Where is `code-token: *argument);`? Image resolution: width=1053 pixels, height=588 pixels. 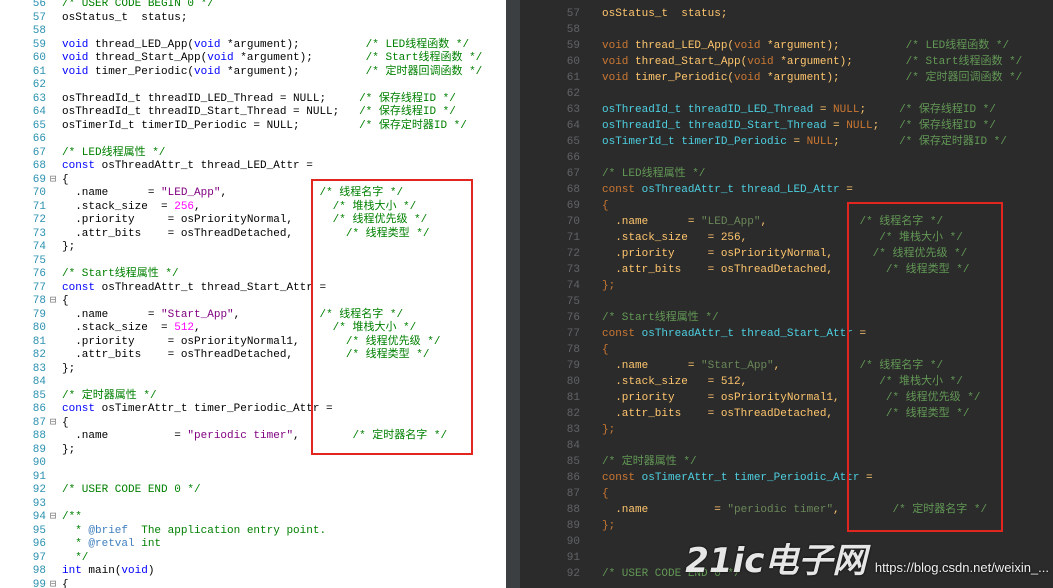
code-token: *argument); is located at coordinates (293, 44).